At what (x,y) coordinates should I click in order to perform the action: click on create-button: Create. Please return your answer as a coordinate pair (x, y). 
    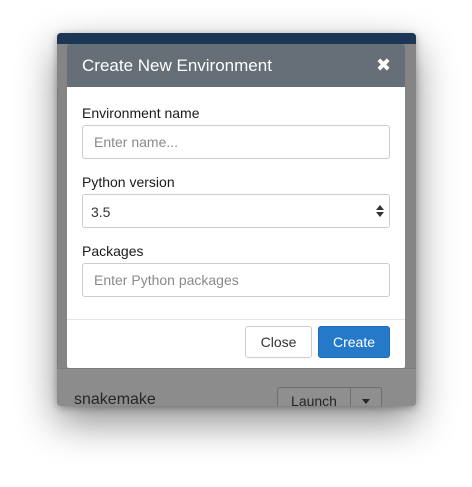
    Looking at the image, I should click on (354, 342).